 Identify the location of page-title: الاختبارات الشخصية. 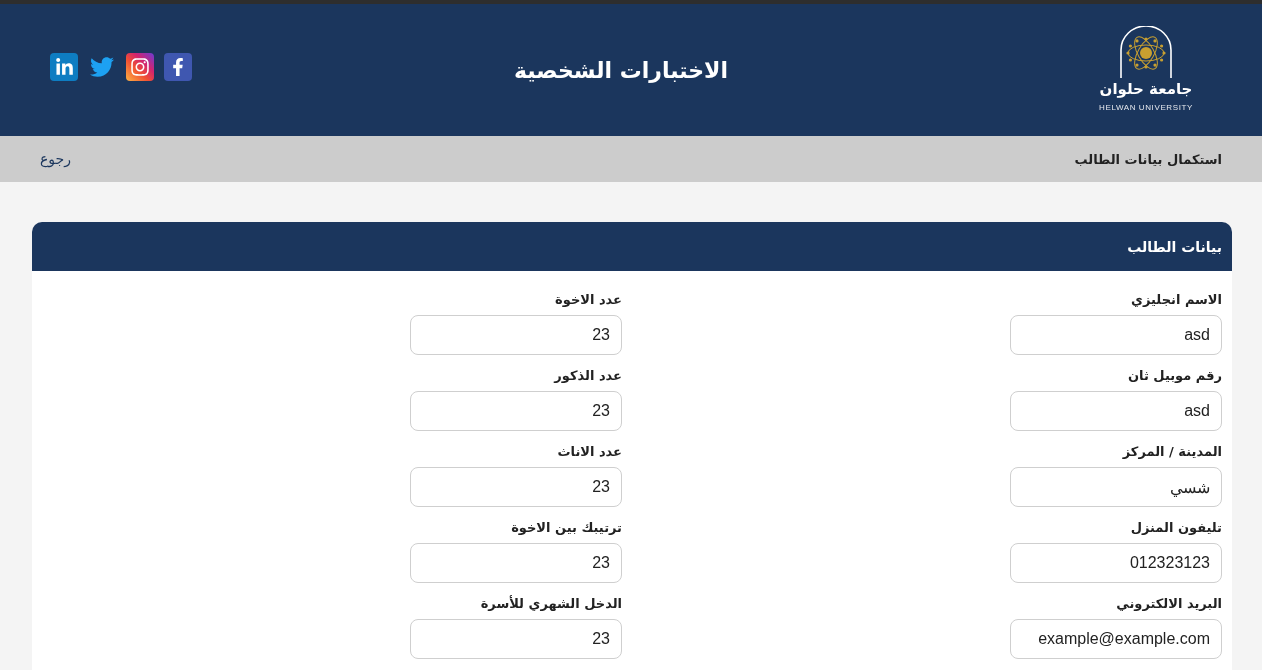
(621, 70).